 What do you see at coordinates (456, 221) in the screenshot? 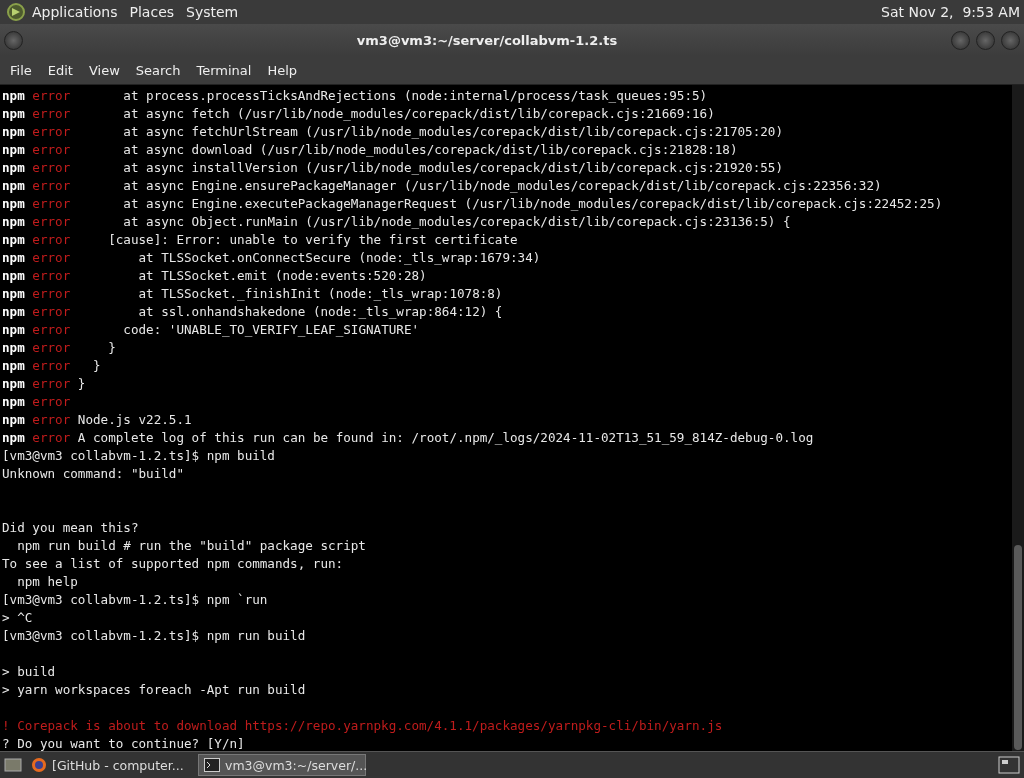
I see `terminal-text: at async Object.runMain (/usr/lib/node_modules/corepack/dist/lib/corepack.cjs:23136:5) {` at bounding box center [456, 221].